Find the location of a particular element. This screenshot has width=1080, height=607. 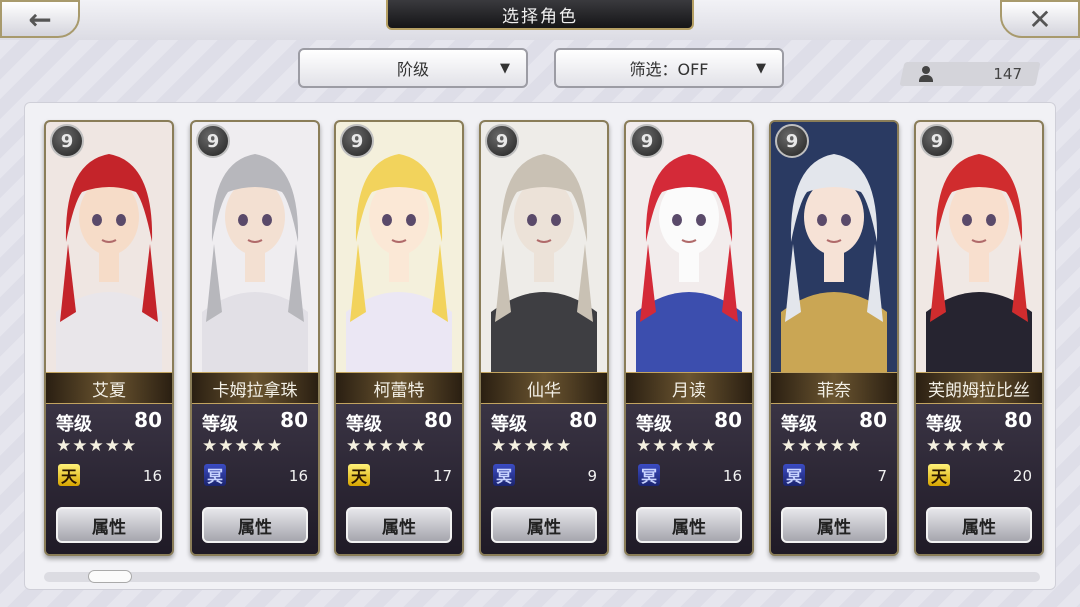

character-name: 芙朗姆拉比丝 is located at coordinates (979, 390).